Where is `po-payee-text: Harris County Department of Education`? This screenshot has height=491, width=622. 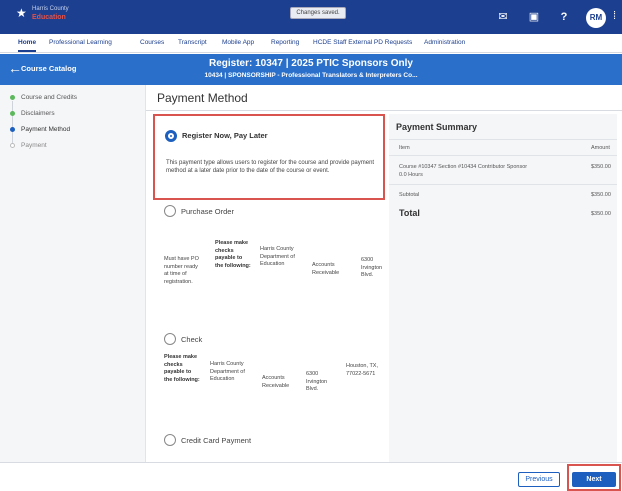
po-payee-text: Harris County Department of Education is located at coordinates (277, 256).